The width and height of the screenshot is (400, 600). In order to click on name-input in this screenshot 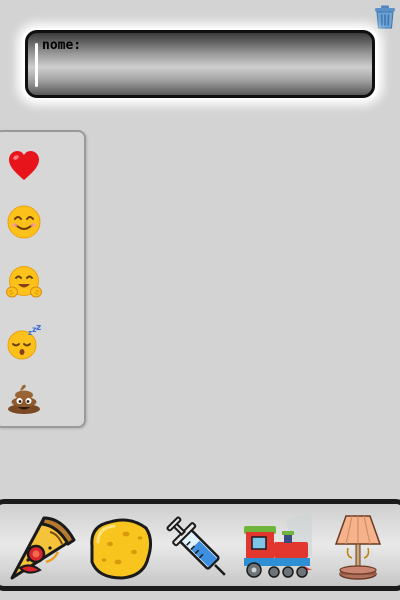, I will do `click(202, 72)`.